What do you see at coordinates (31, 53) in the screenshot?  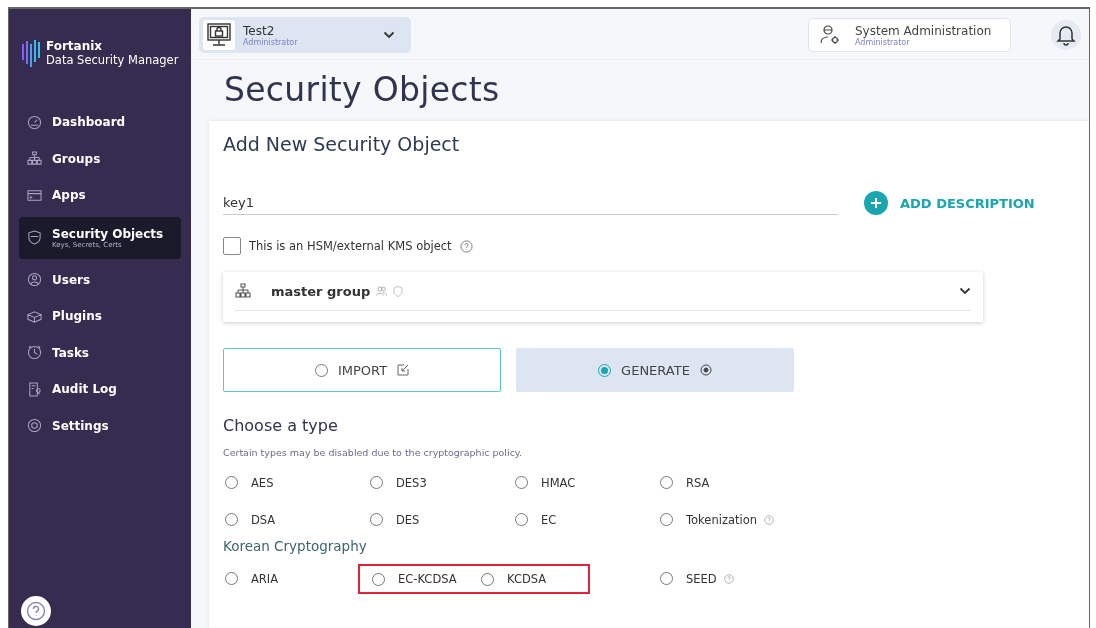 I see `logo-icon` at bounding box center [31, 53].